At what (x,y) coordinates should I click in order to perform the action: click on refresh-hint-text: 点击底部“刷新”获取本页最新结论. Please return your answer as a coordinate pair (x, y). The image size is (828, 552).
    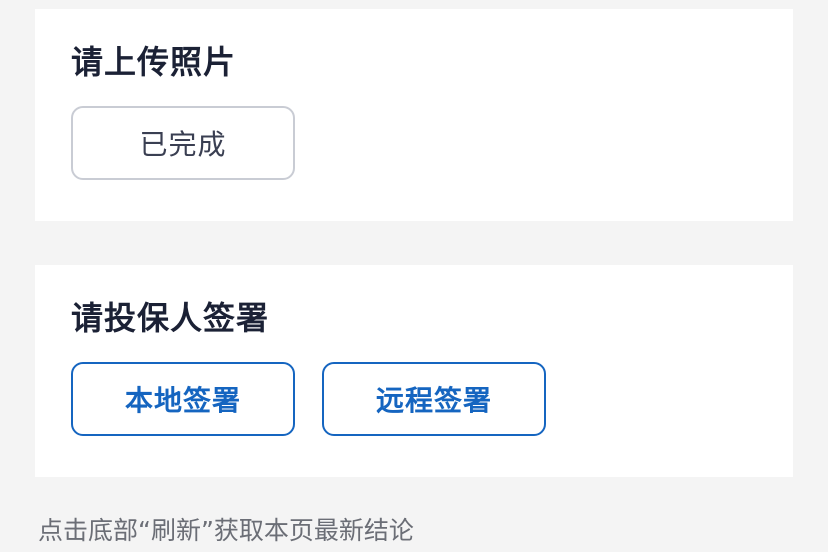
    Looking at the image, I should click on (226, 530).